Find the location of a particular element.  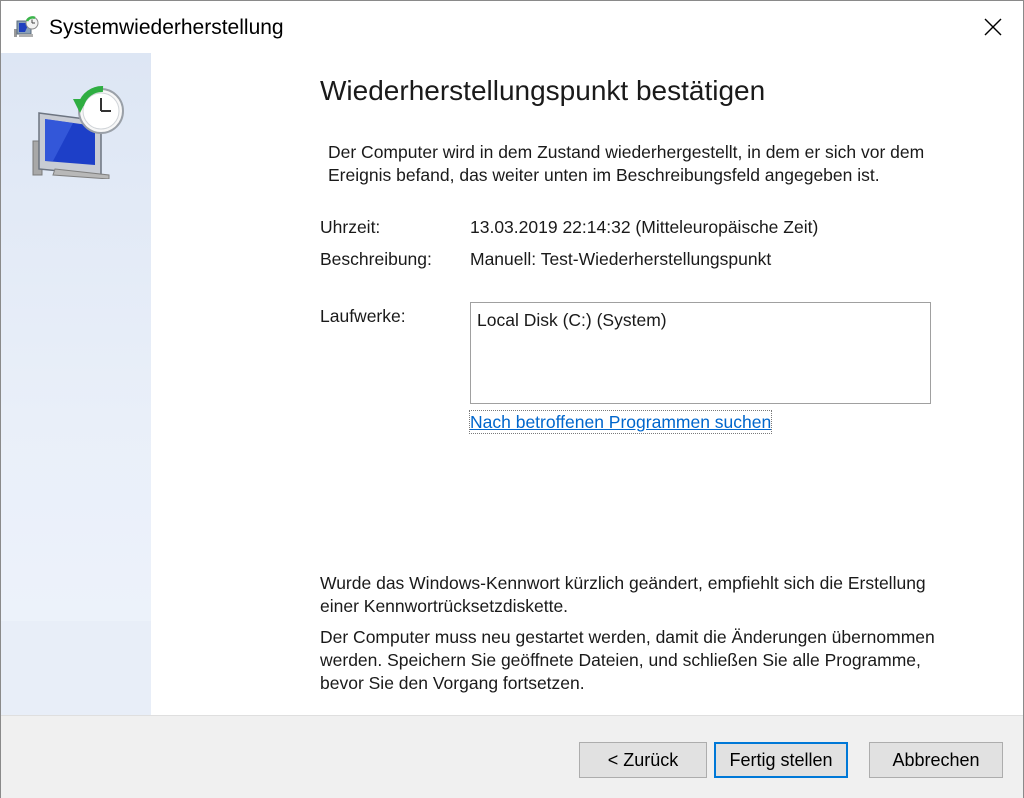

close-button is located at coordinates (993, 27).